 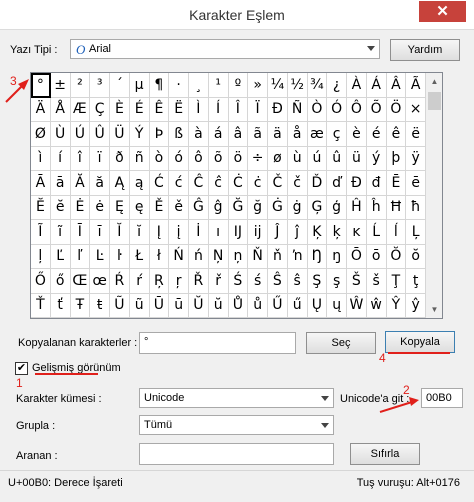 I want to click on char-cell: ĕ, so click(x=60, y=207).